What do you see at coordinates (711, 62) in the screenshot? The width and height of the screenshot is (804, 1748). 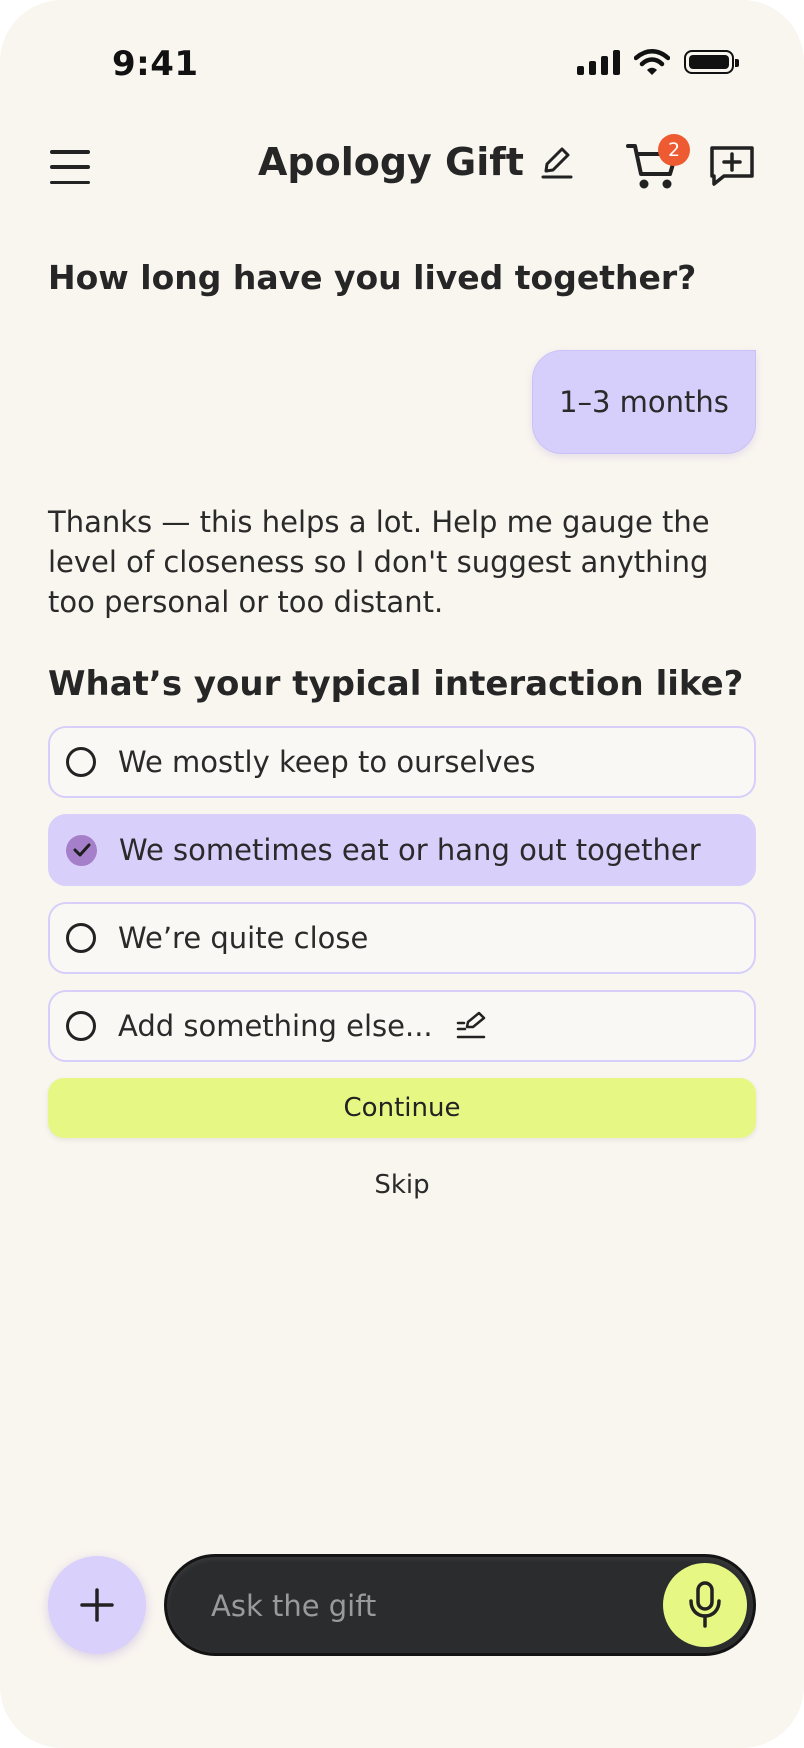 I see `battery-icon` at bounding box center [711, 62].